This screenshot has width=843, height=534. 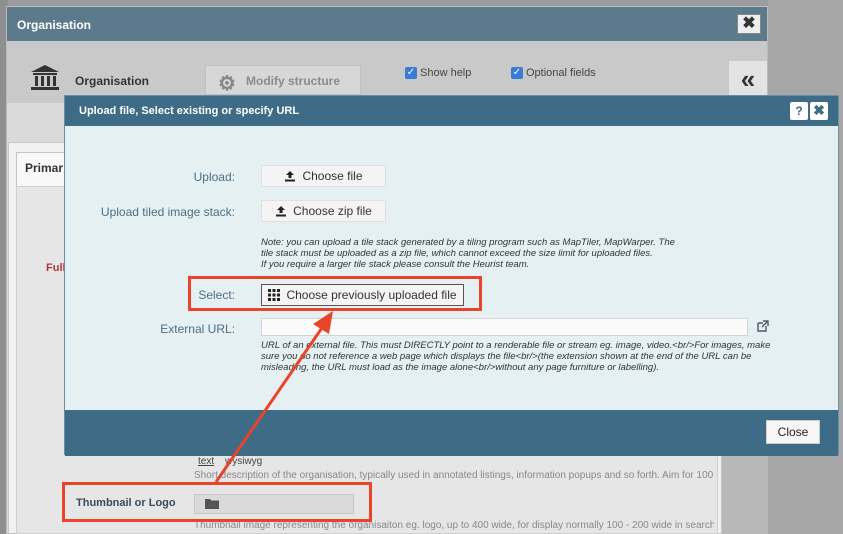 I want to click on external-url-input, so click(x=504, y=327).